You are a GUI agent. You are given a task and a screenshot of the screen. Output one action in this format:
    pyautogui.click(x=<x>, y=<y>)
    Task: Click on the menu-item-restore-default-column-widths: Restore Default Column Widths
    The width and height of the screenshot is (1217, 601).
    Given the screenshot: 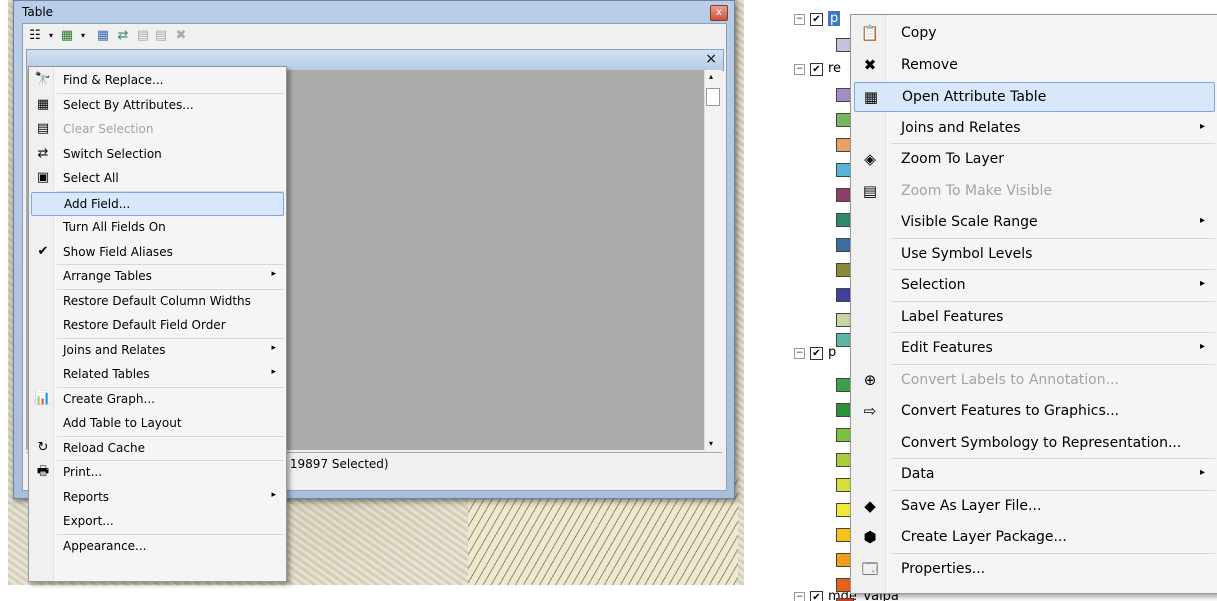 What is the action you would take?
    pyautogui.click(x=157, y=301)
    